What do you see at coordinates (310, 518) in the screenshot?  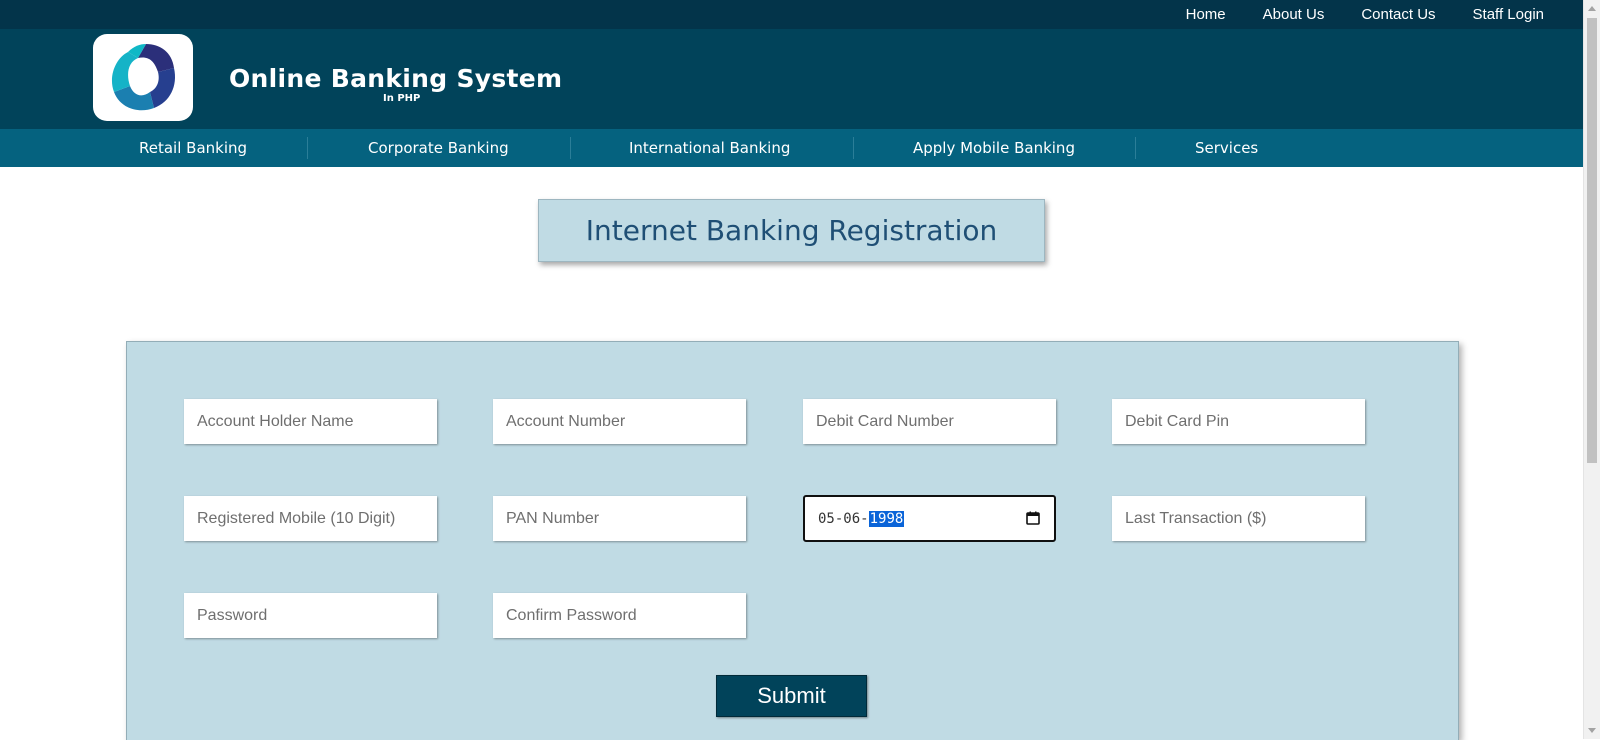 I see `registered-mobile-input` at bounding box center [310, 518].